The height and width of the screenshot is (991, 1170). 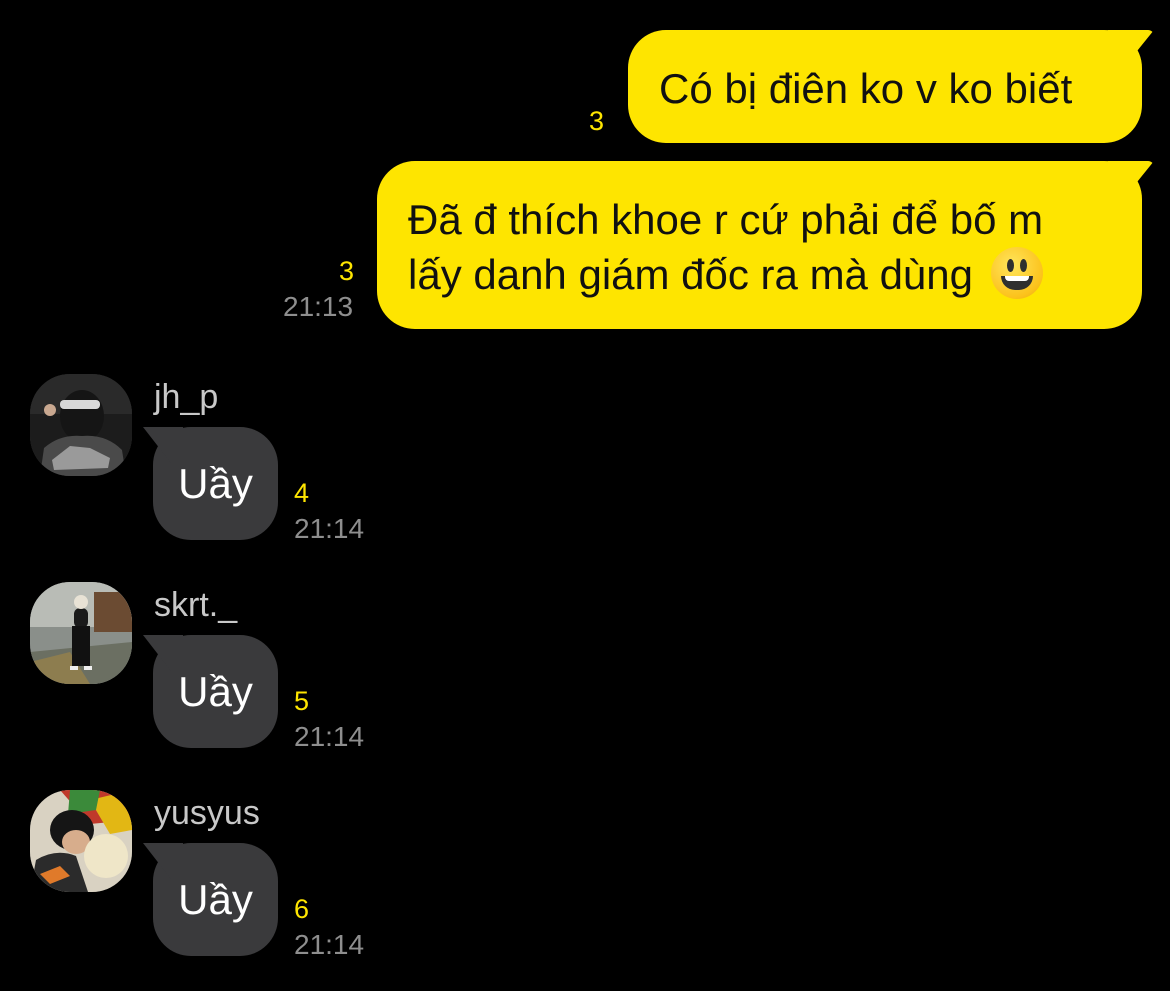 I want to click on unread-count: 5, so click(x=302, y=701).